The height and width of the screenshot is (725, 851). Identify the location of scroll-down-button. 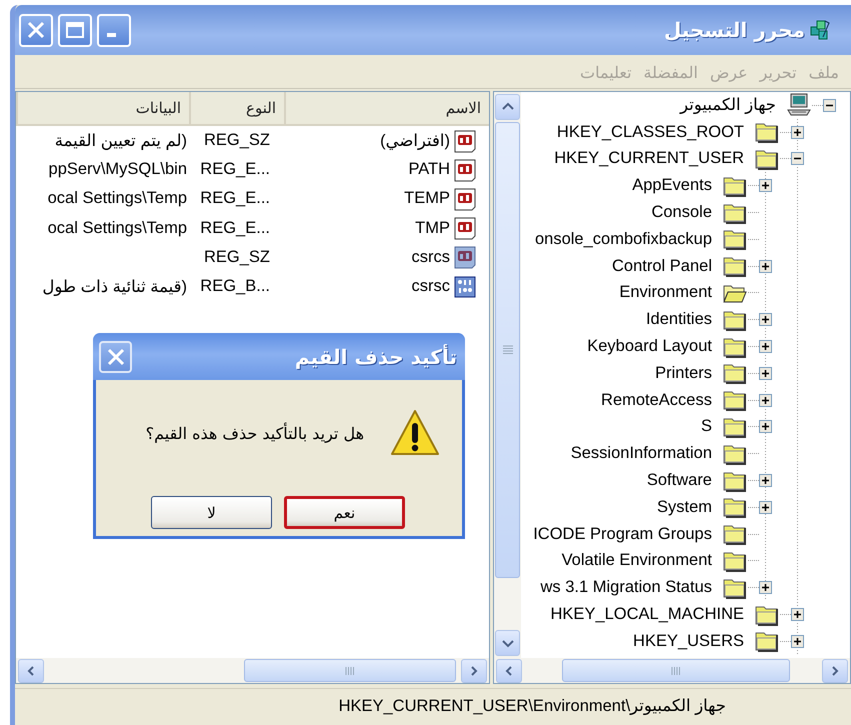
(507, 643).